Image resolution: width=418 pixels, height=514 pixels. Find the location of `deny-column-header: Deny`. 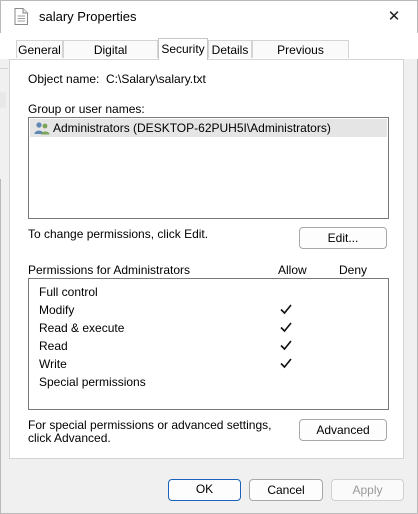

deny-column-header: Deny is located at coordinates (353, 270).